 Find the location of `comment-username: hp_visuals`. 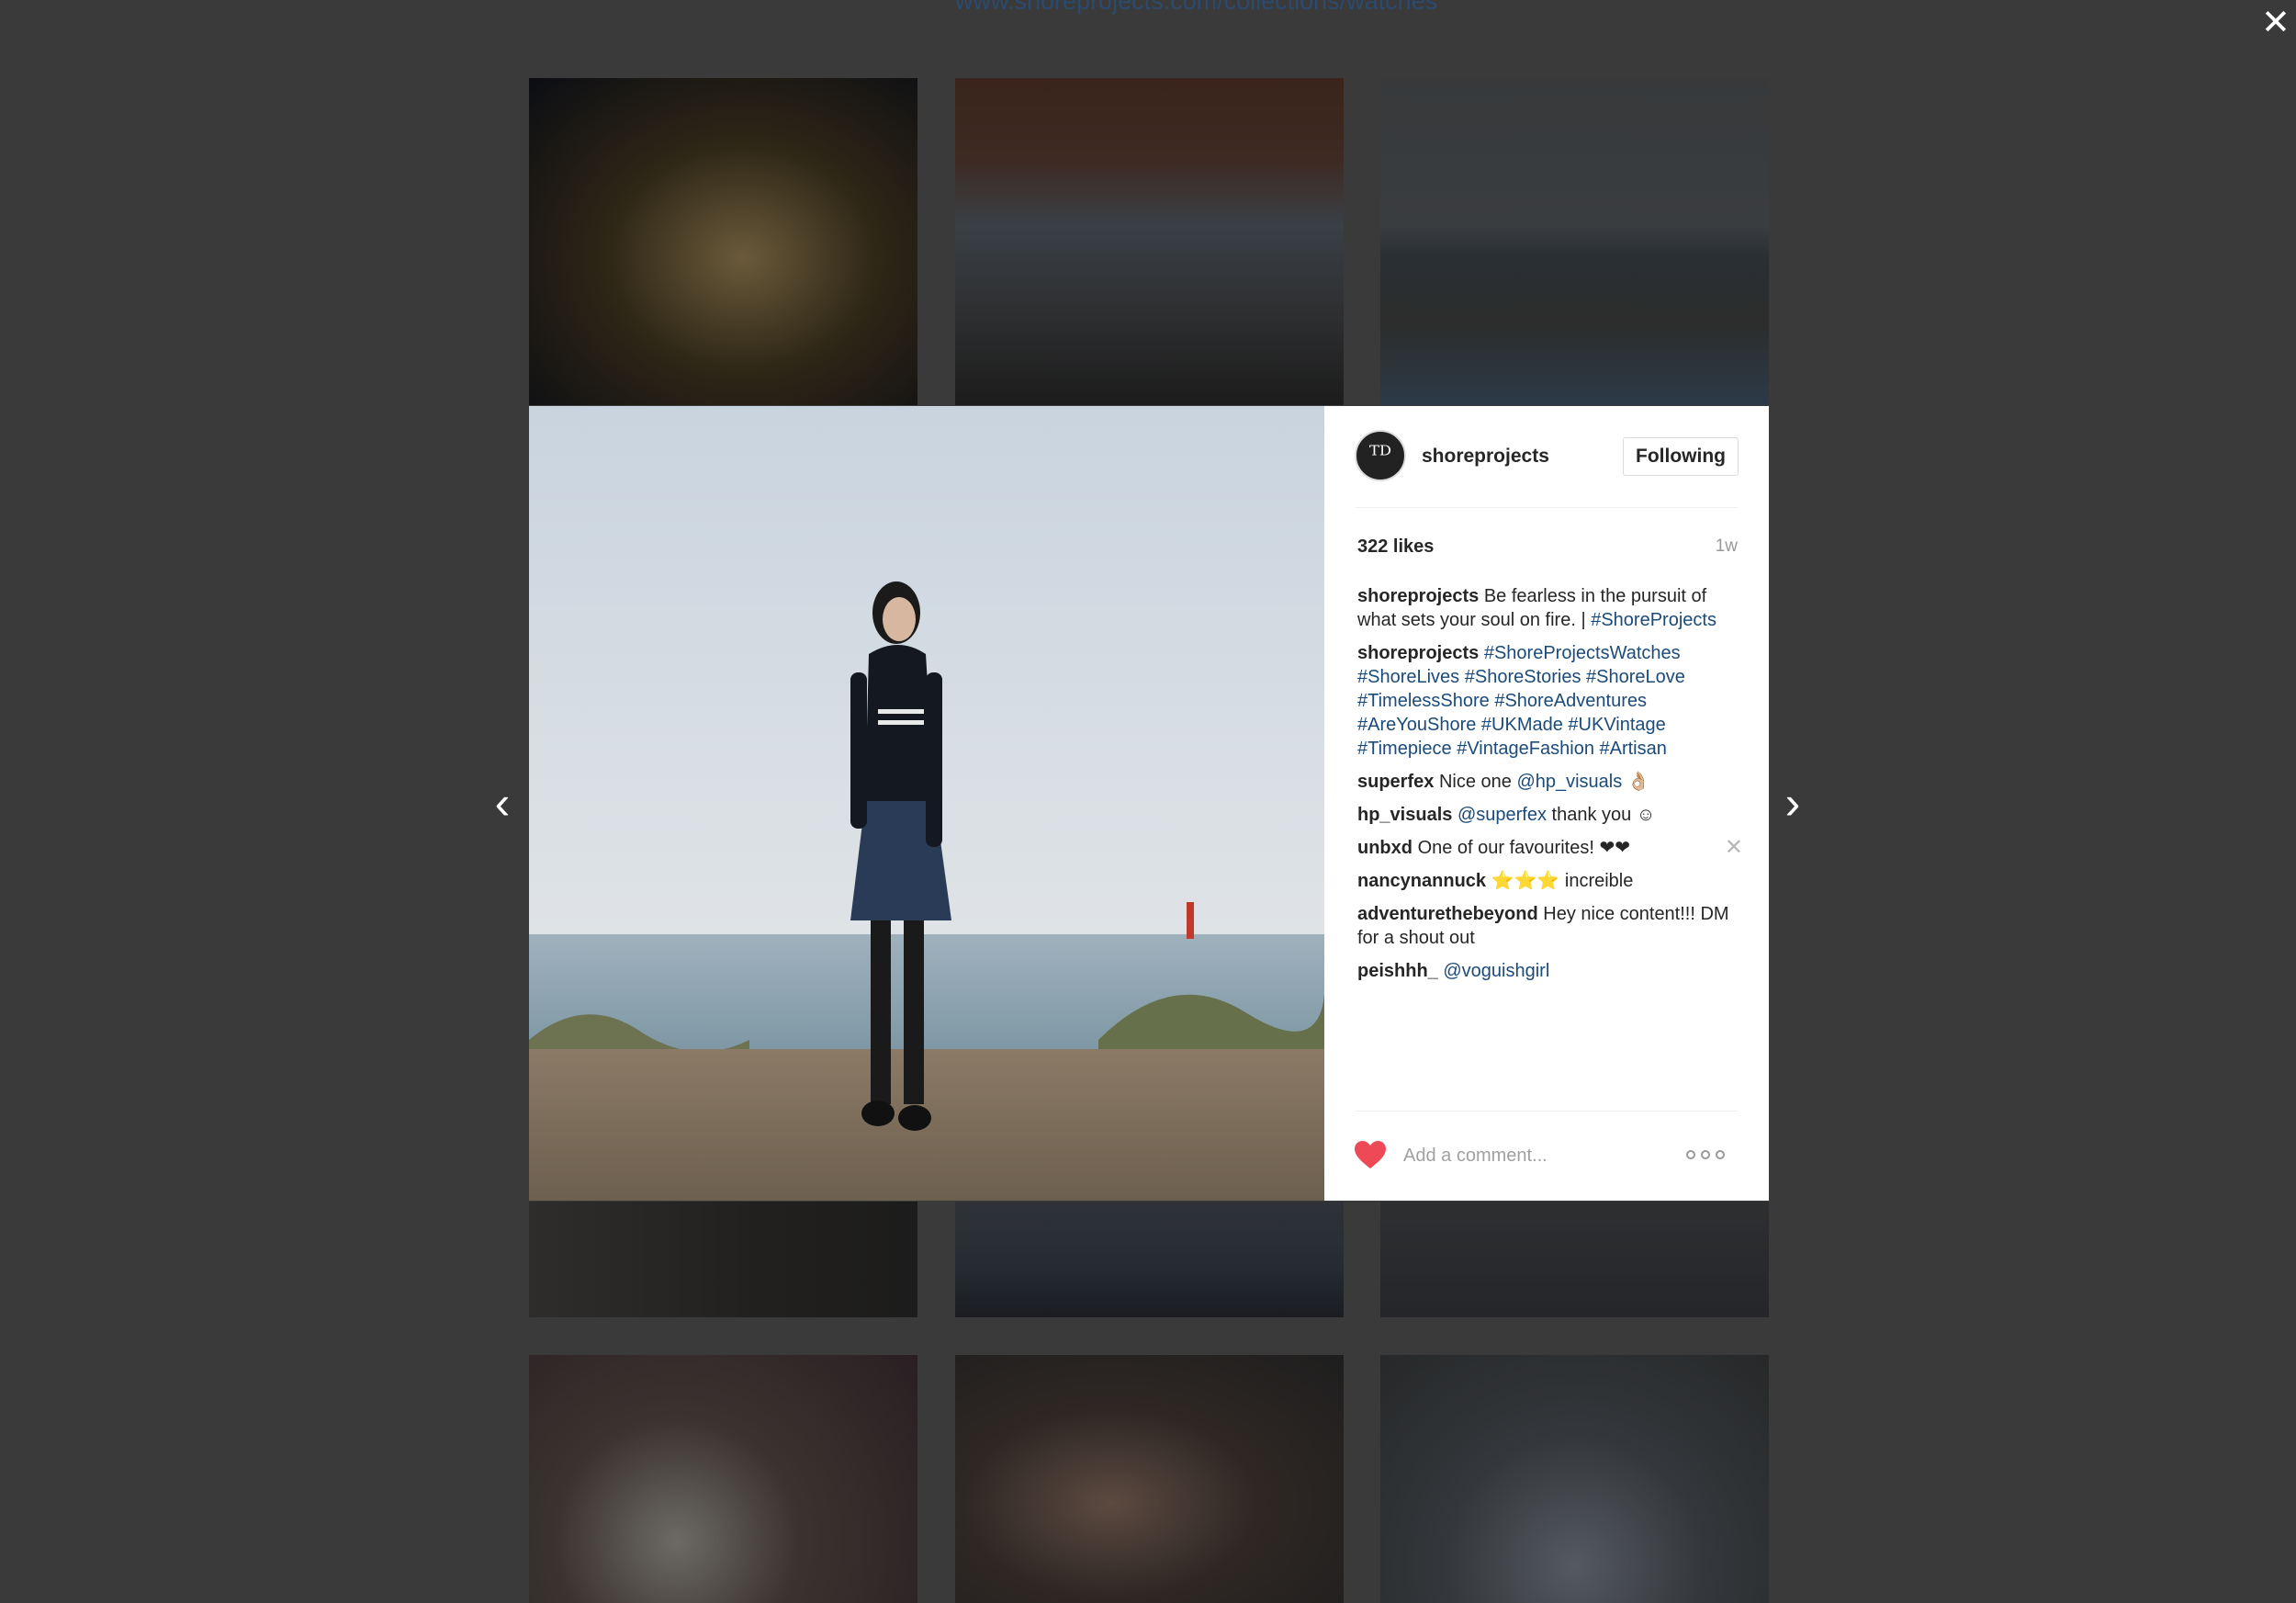

comment-username: hp_visuals is located at coordinates (1404, 815).